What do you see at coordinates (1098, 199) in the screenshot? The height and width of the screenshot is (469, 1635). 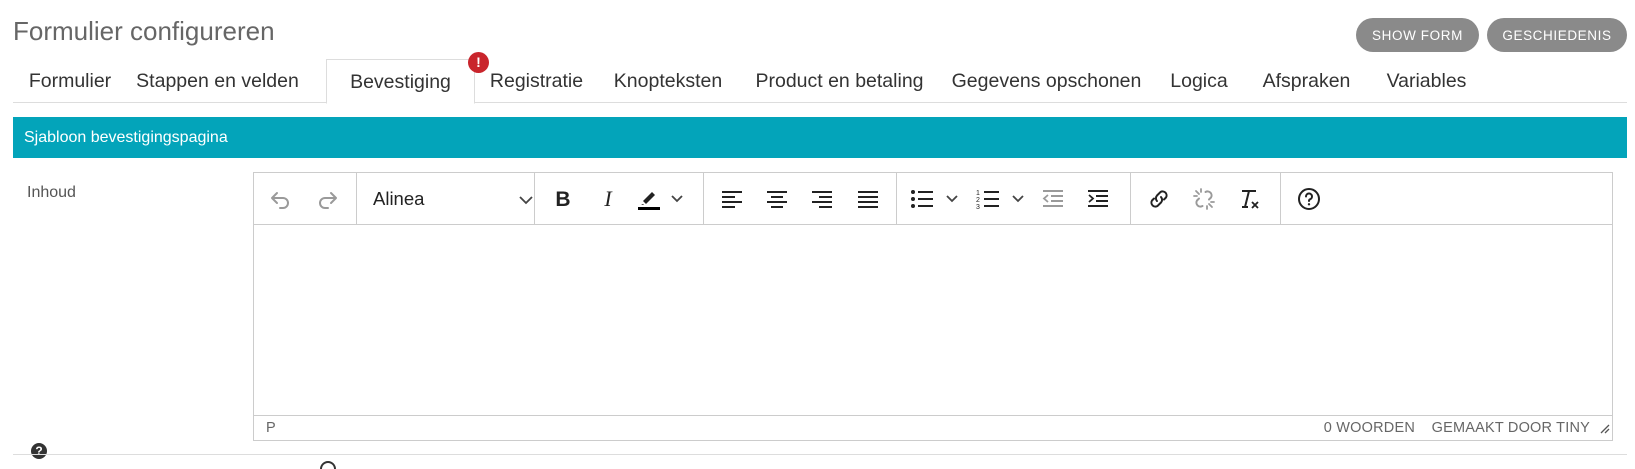 I see `indent-icon` at bounding box center [1098, 199].